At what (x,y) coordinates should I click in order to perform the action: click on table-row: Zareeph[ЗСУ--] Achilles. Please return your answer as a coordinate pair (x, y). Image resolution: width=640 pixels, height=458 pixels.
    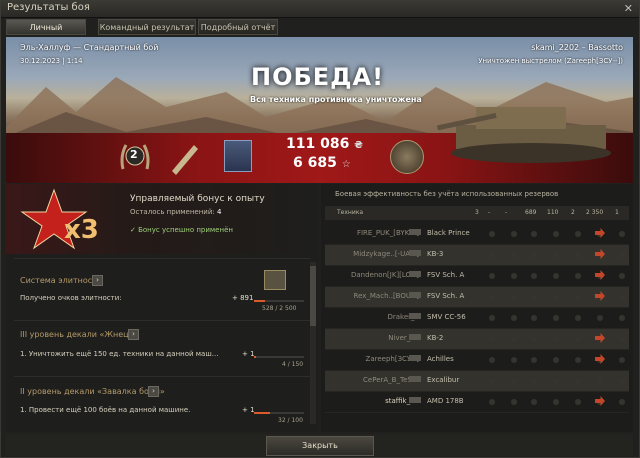
    Looking at the image, I should click on (477, 360).